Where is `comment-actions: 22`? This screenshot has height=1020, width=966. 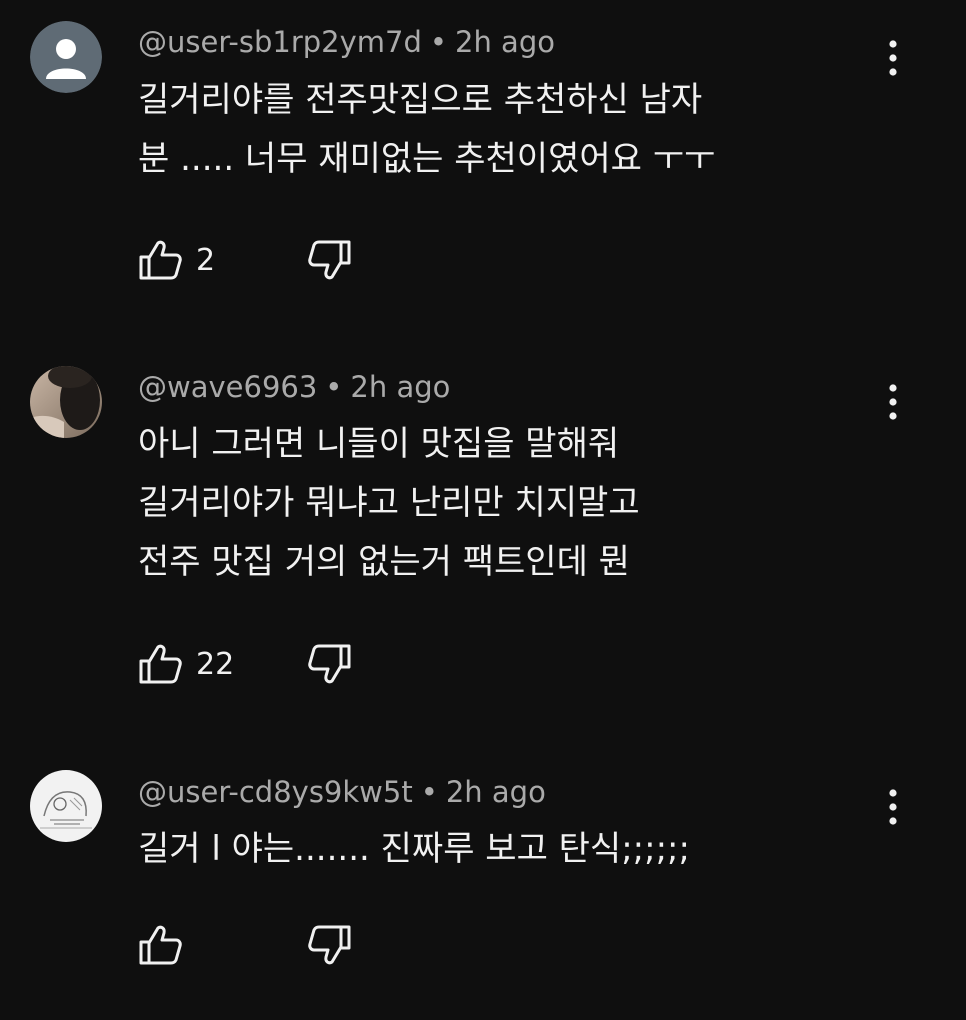 comment-actions: 22 is located at coordinates (244, 664).